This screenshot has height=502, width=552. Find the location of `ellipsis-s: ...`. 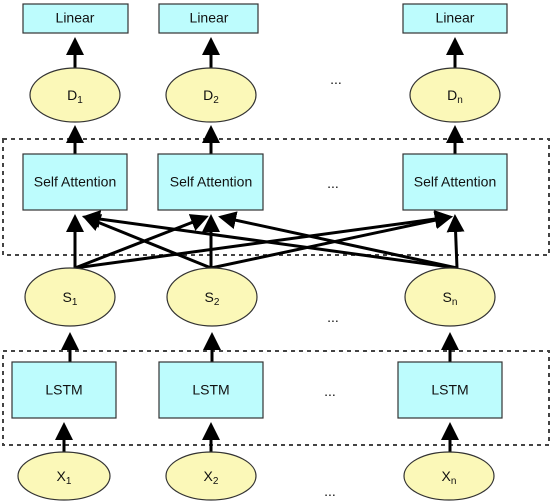

ellipsis-s: ... is located at coordinates (333, 317).